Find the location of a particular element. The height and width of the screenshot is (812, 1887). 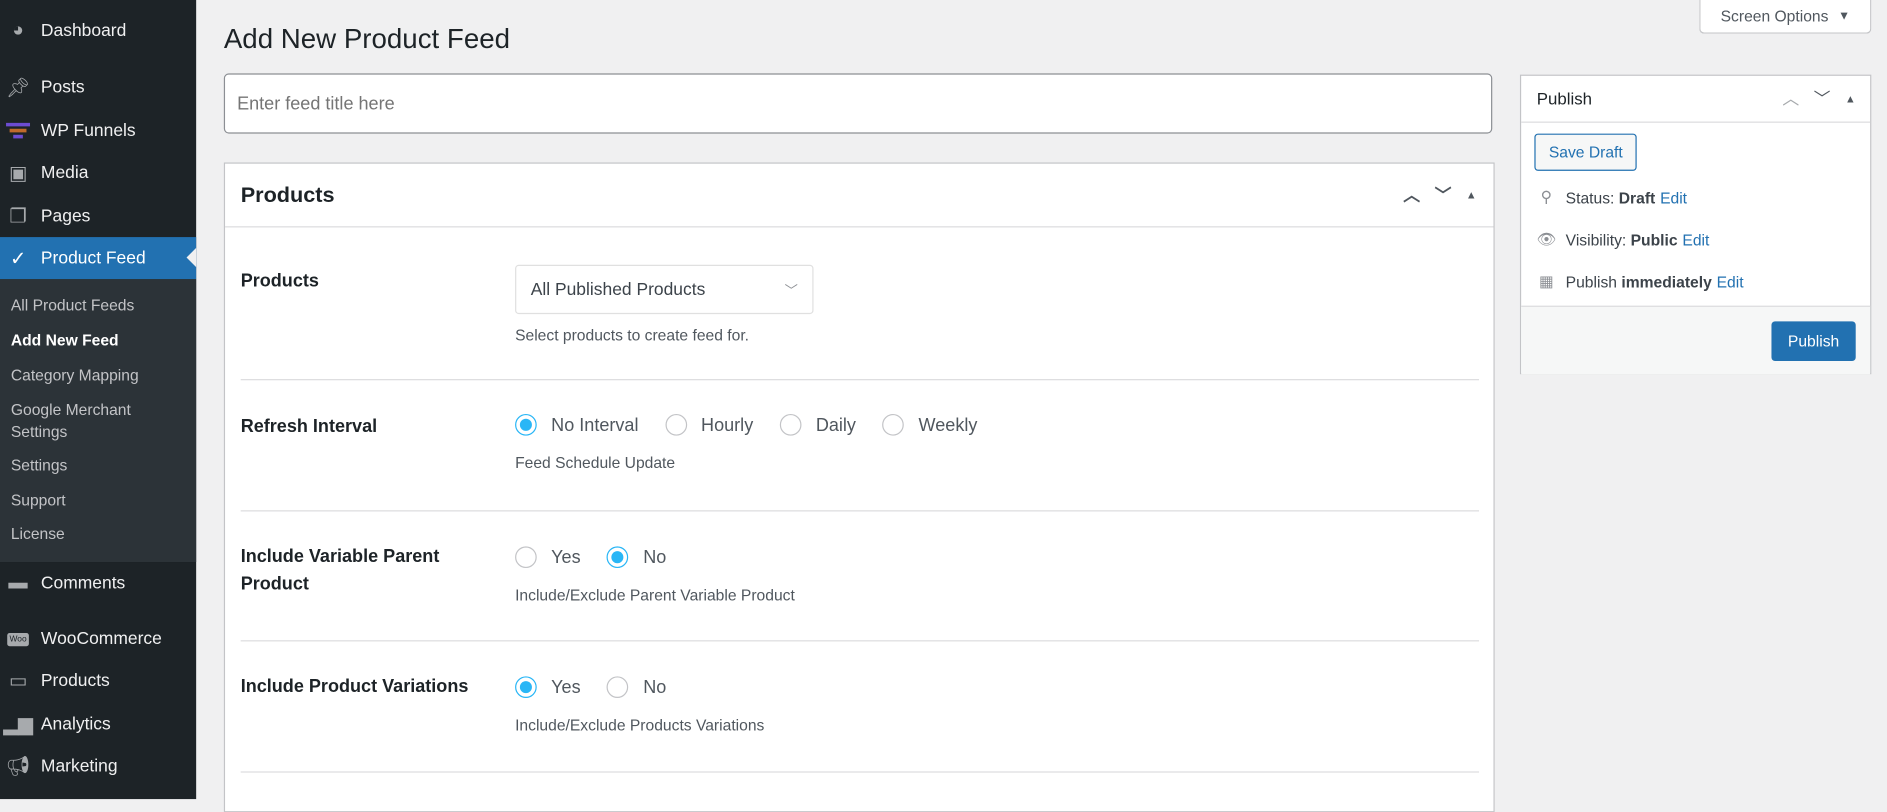

woo-icon: Woo is located at coordinates (18, 639).